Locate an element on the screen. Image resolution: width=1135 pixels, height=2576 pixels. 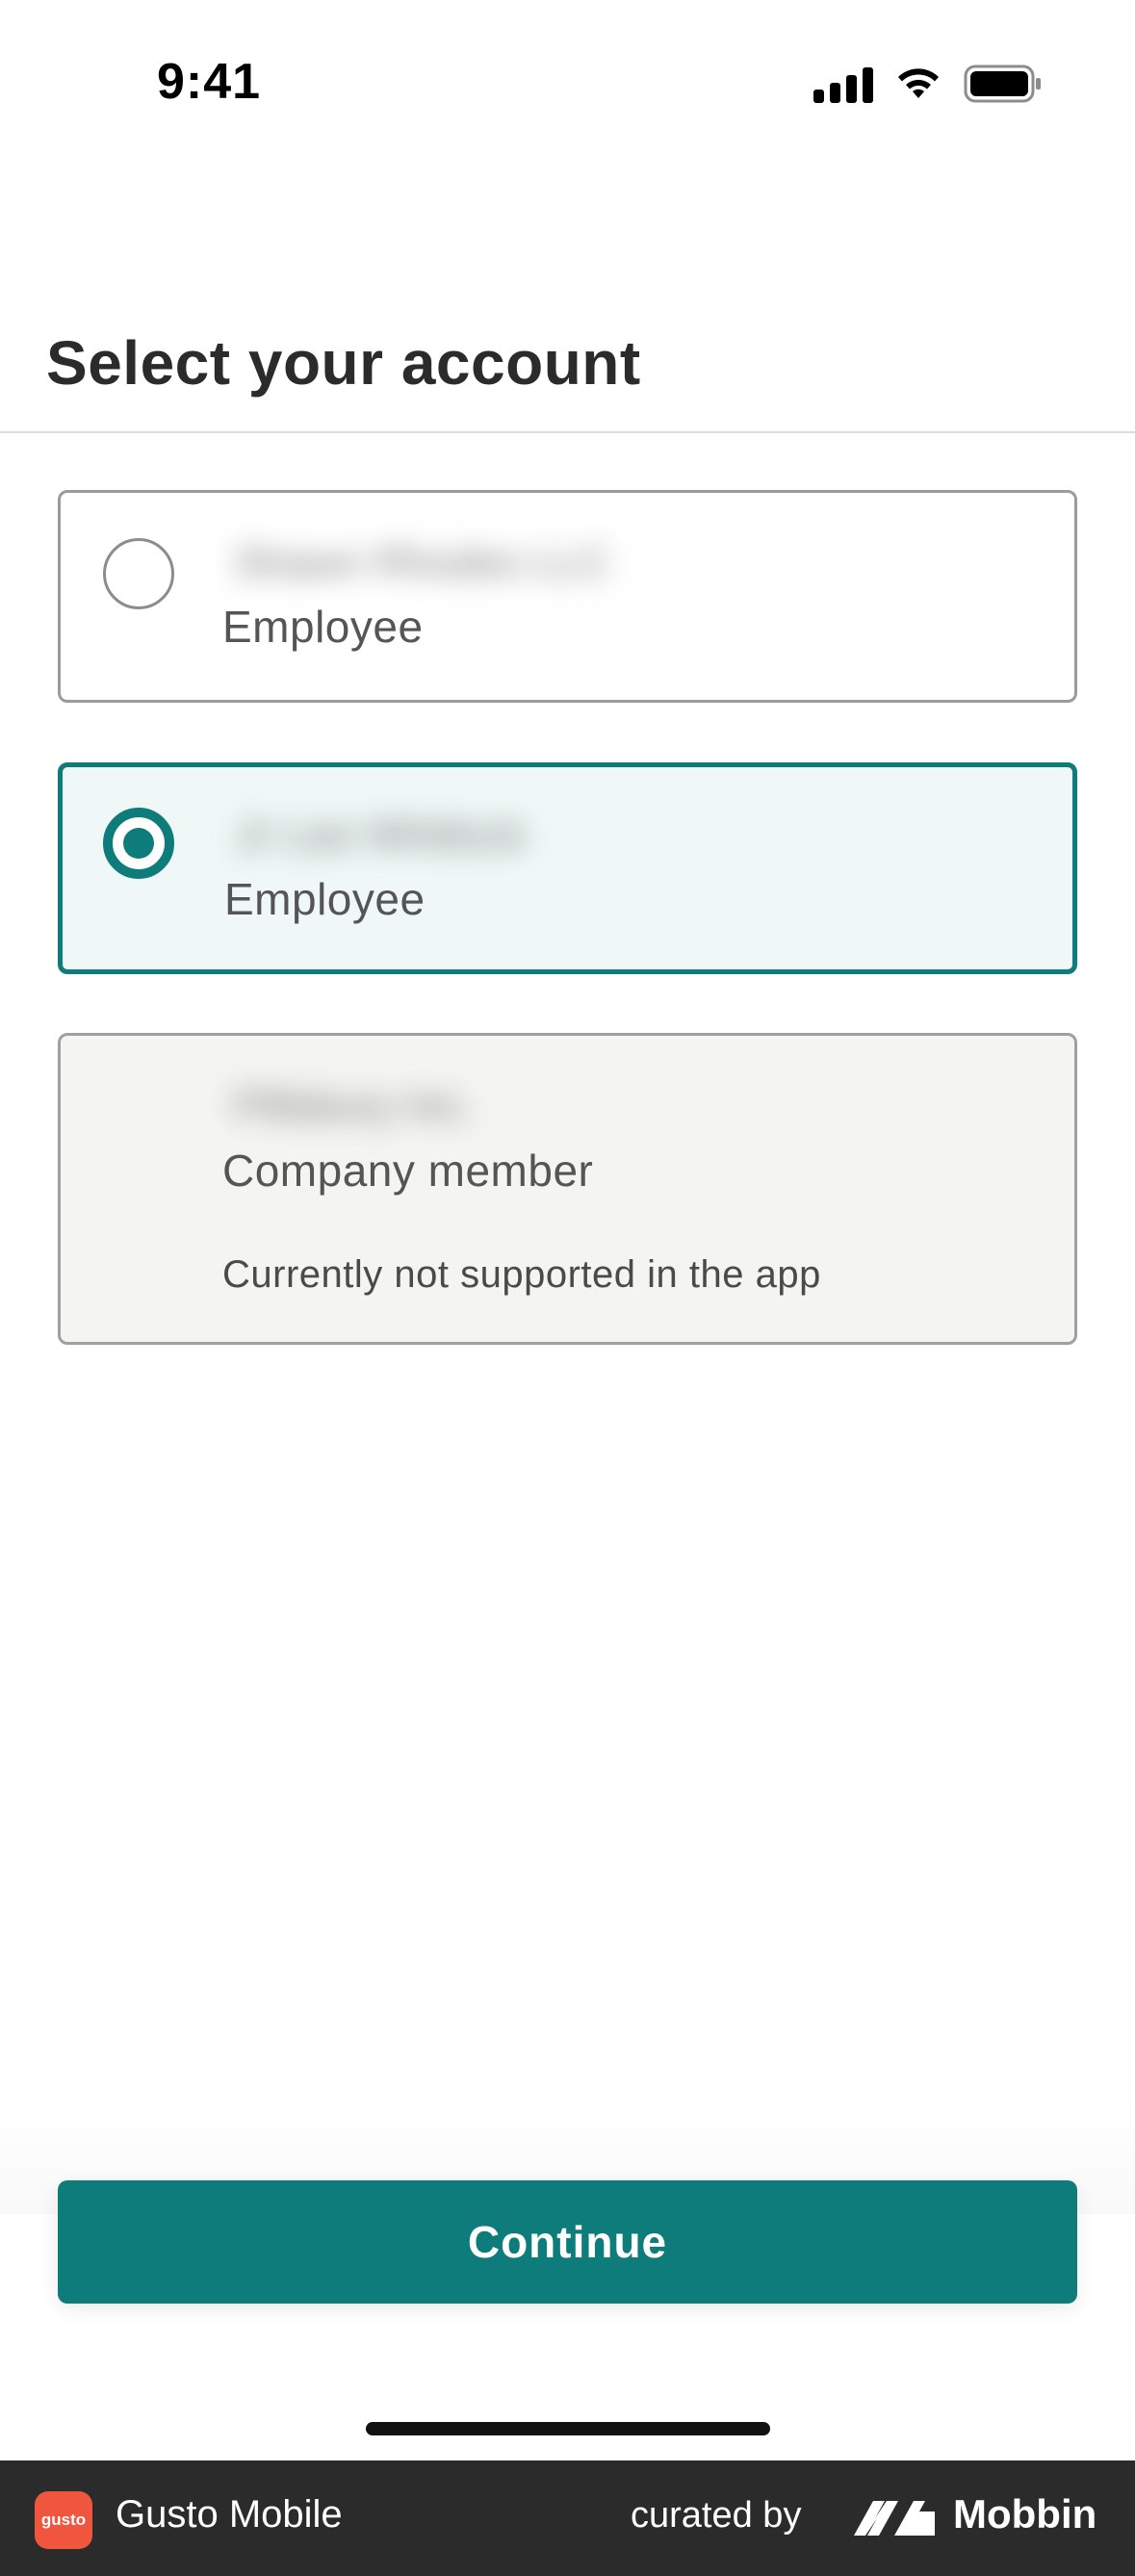
gusto-logo-icon: gusto is located at coordinates (63, 2520).